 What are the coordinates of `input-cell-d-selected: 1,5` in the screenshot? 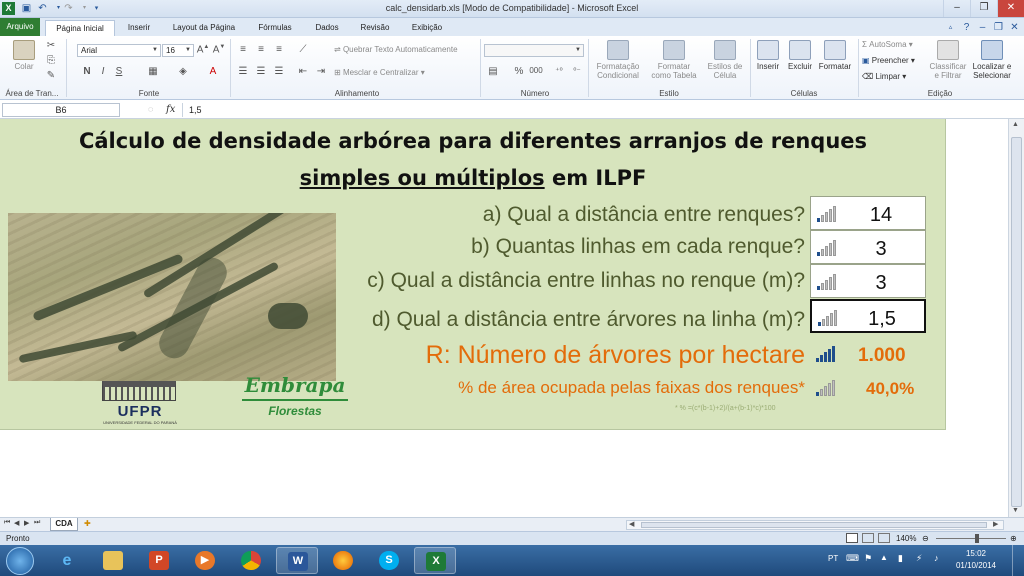 It's located at (868, 316).